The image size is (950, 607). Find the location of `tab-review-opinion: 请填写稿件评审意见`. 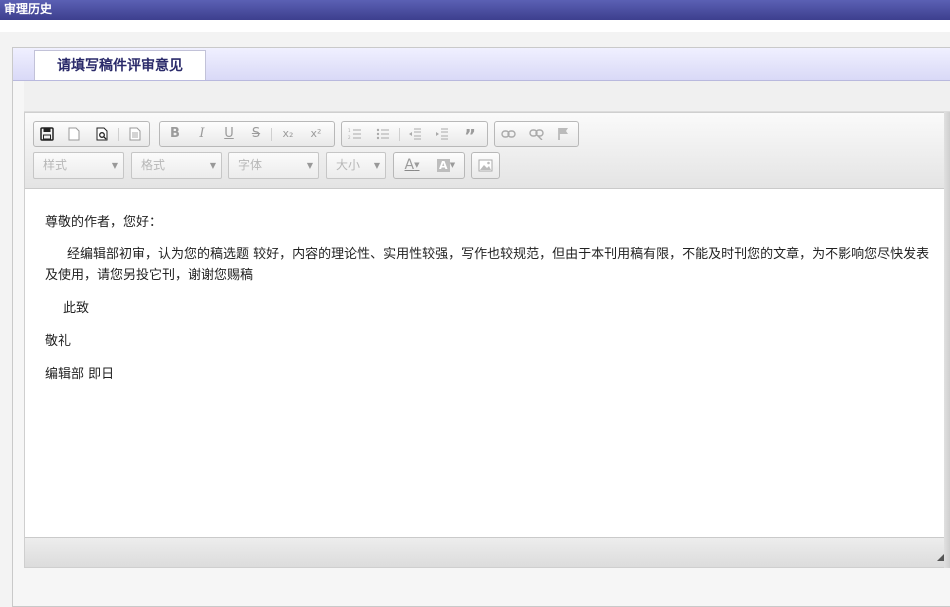

tab-review-opinion: 请填写稿件评审意见 is located at coordinates (120, 65).